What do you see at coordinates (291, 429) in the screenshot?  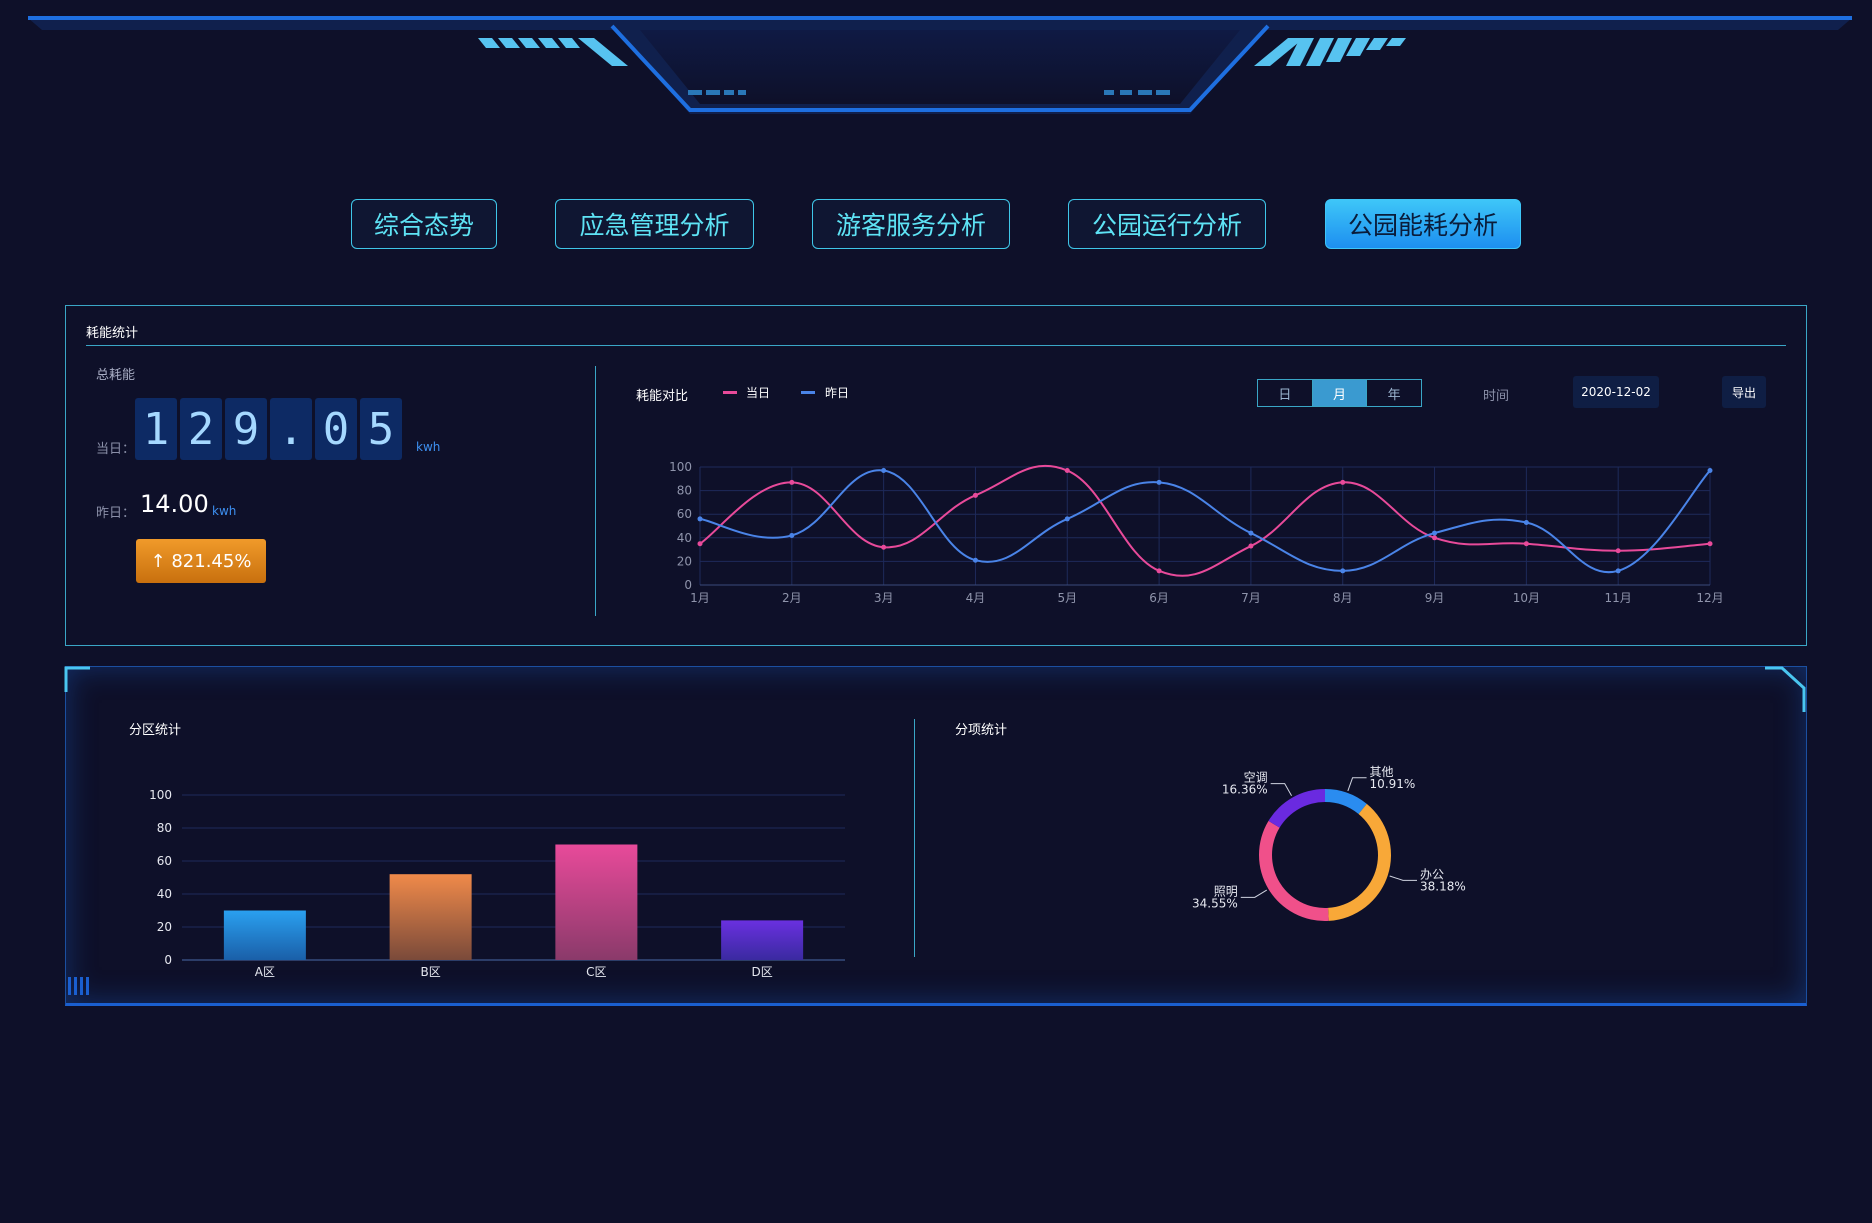 I see `today-digit: .` at bounding box center [291, 429].